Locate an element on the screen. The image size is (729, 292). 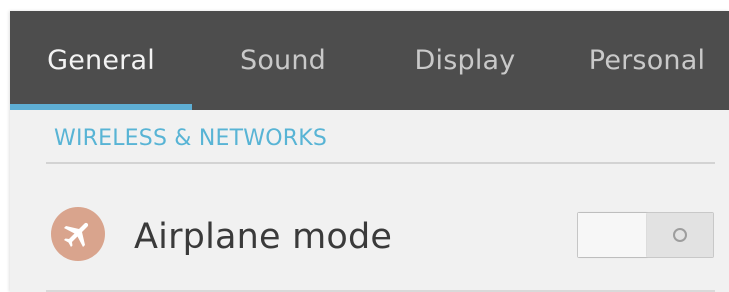
toggle-knob is located at coordinates (612, 235).